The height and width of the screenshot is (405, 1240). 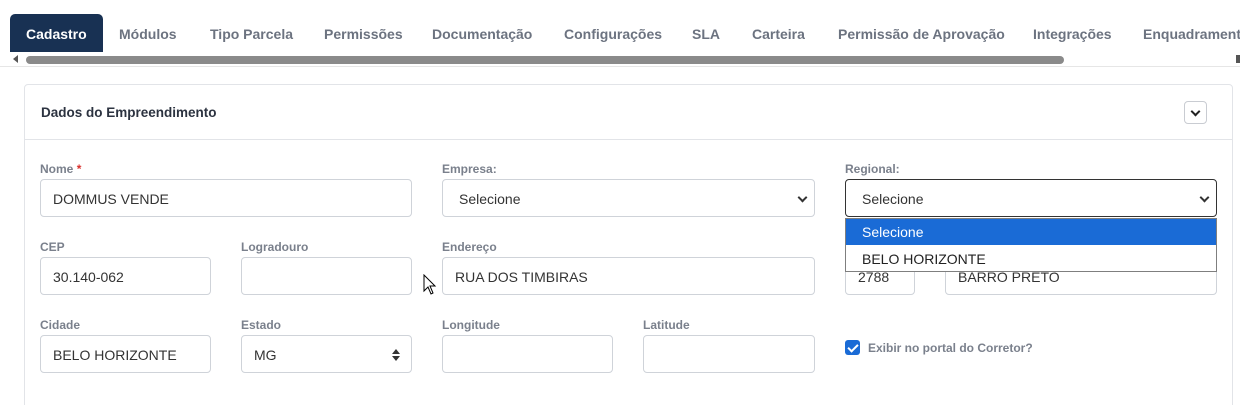 What do you see at coordinates (251, 33) in the screenshot?
I see `tab-tipo-parcela: Tipo Parcela` at bounding box center [251, 33].